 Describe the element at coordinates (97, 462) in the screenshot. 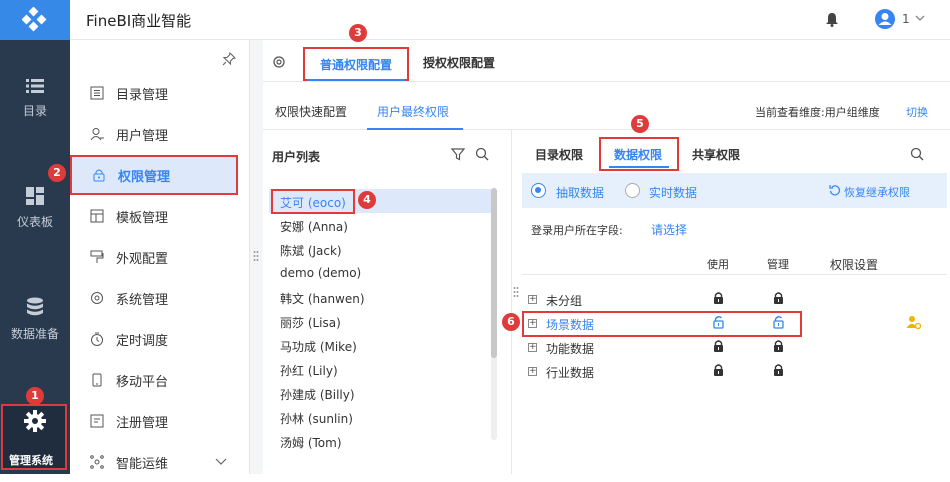

I see `ops-icon` at that location.